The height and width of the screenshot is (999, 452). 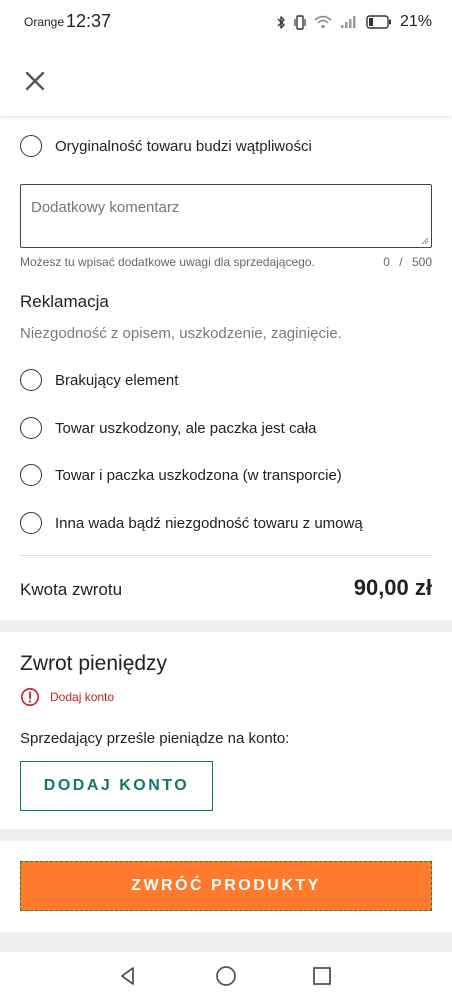 I want to click on home-icon, so click(x=226, y=976).